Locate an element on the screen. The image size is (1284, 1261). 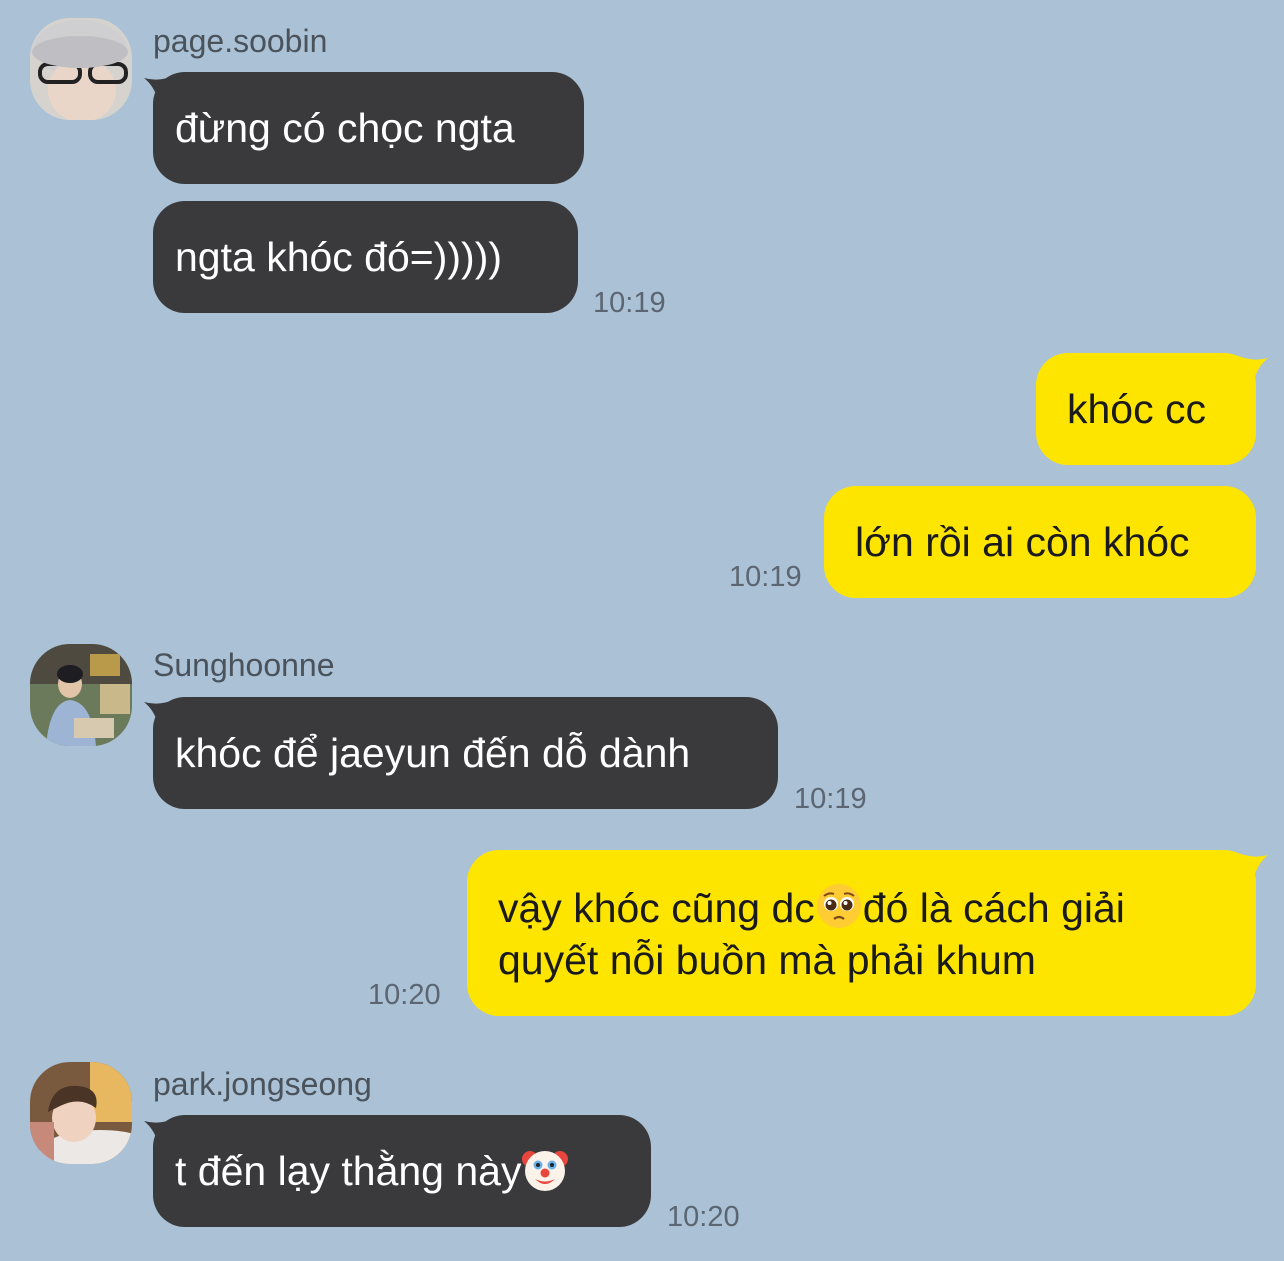
sender-name: Sunghoonne is located at coordinates (244, 665).